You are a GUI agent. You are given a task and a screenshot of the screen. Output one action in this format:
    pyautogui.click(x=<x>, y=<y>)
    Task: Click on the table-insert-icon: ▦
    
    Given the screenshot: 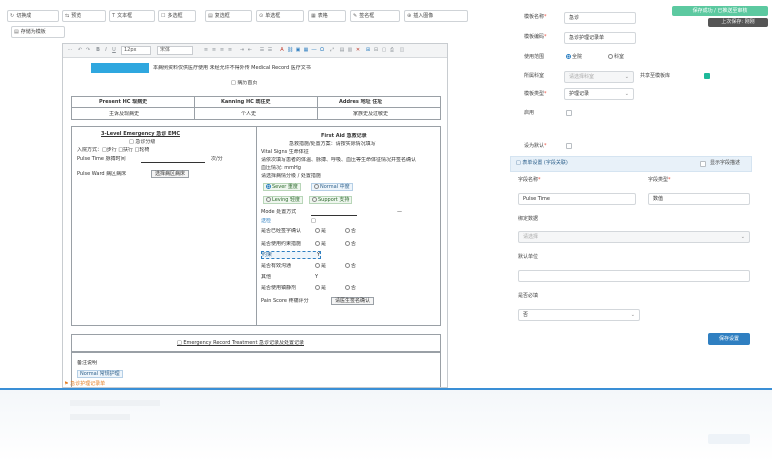 What is the action you would take?
    pyautogui.click(x=306, y=50)
    